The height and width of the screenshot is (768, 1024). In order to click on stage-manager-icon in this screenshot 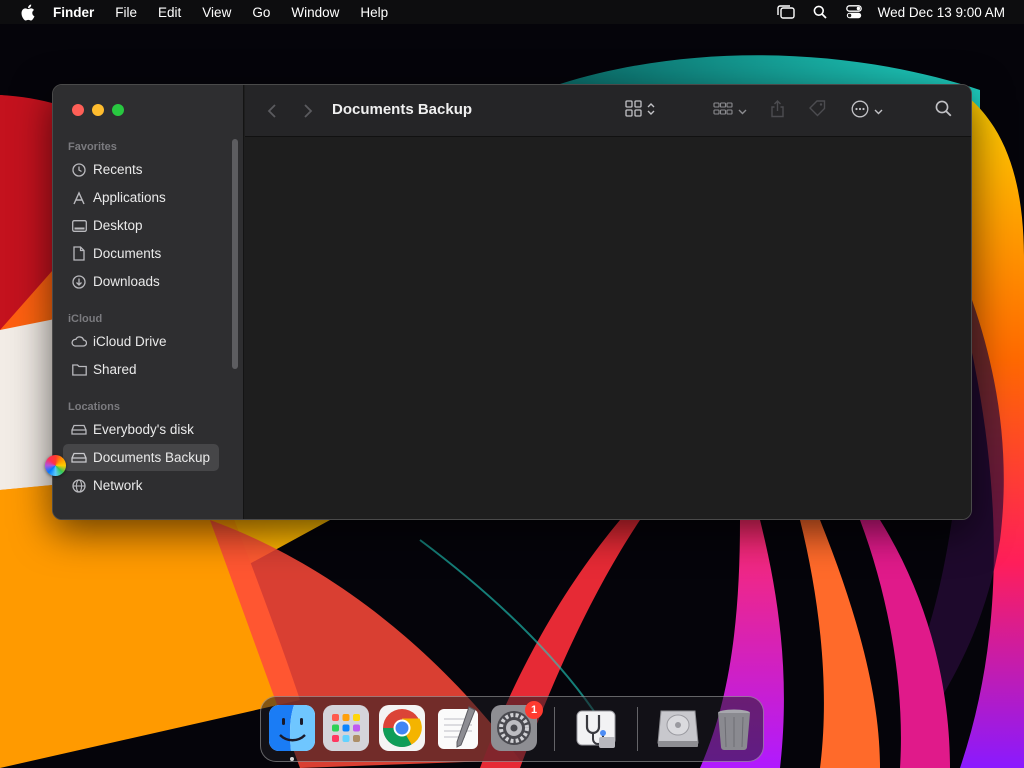, I will do `click(786, 12)`.